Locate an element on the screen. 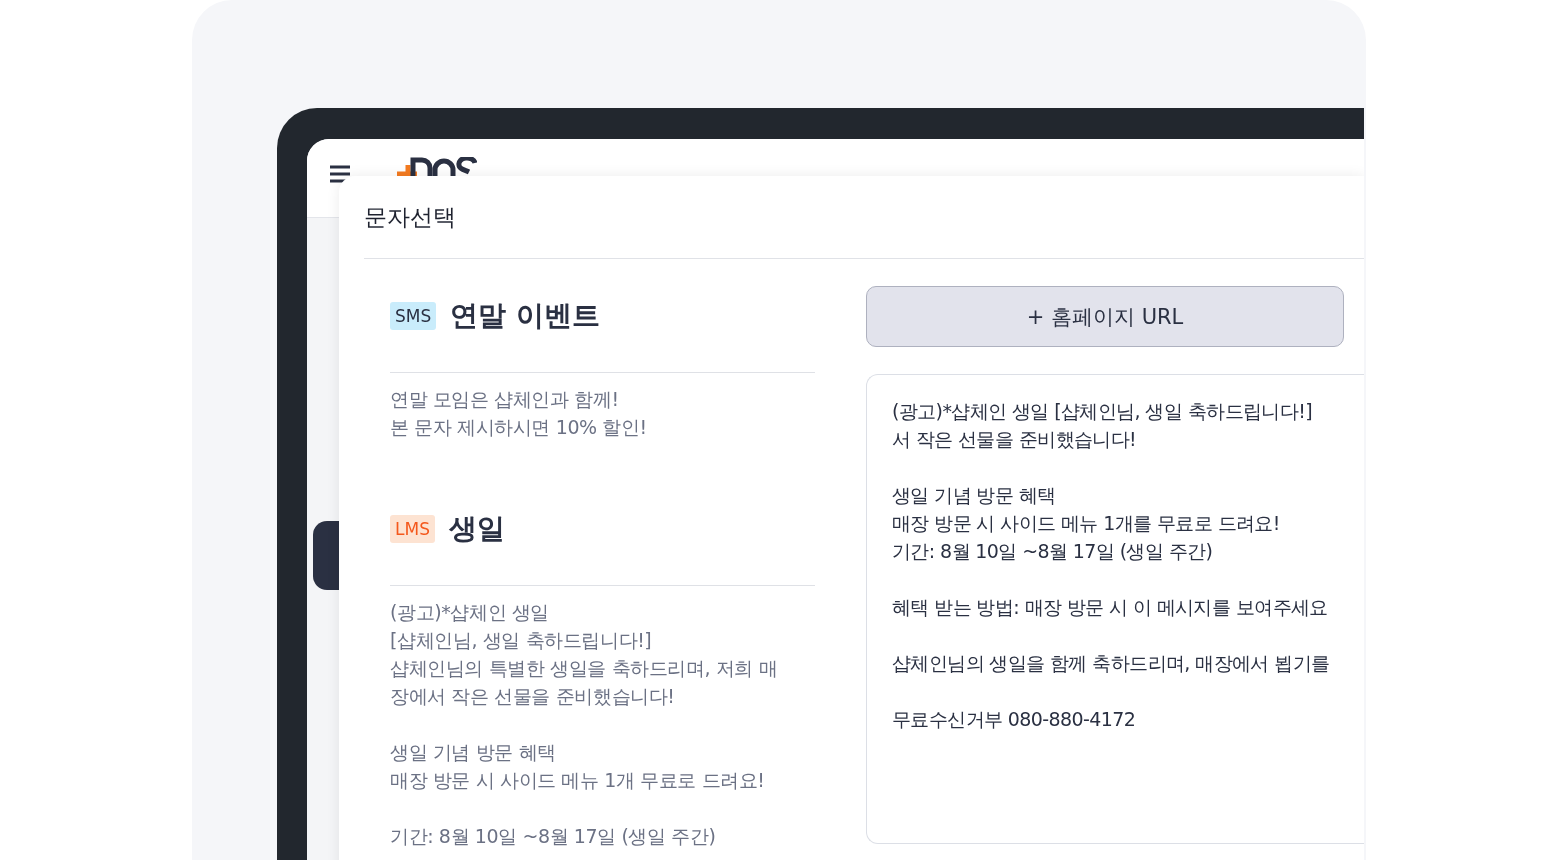 Image resolution: width=1560 pixels, height=860 pixels. menu-icon is located at coordinates (340, 174).